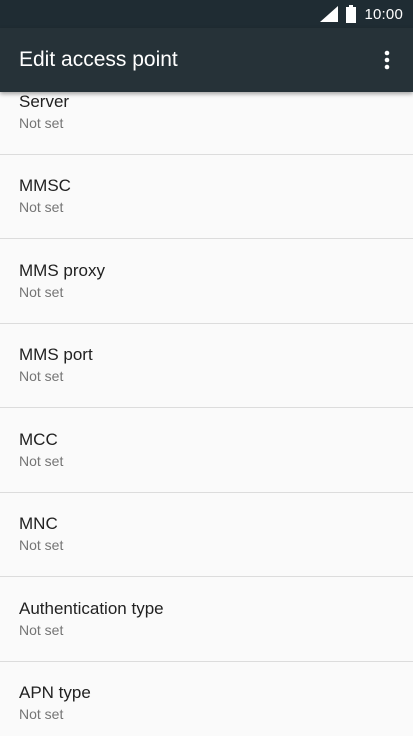  Describe the element at coordinates (206, 366) in the screenshot. I see `setting-item-mms-port: MMS port Not set` at that location.